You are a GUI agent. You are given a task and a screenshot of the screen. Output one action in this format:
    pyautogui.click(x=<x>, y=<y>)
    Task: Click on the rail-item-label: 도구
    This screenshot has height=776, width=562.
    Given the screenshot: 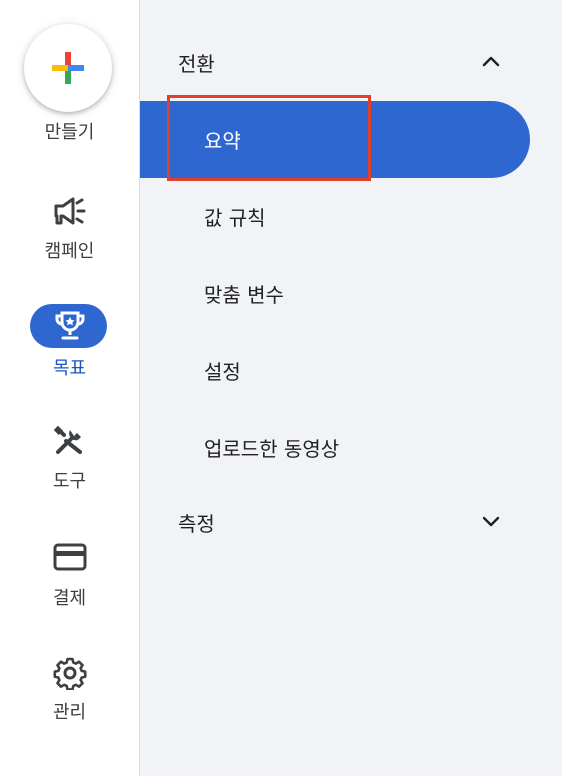 What is the action you would take?
    pyautogui.click(x=69, y=481)
    